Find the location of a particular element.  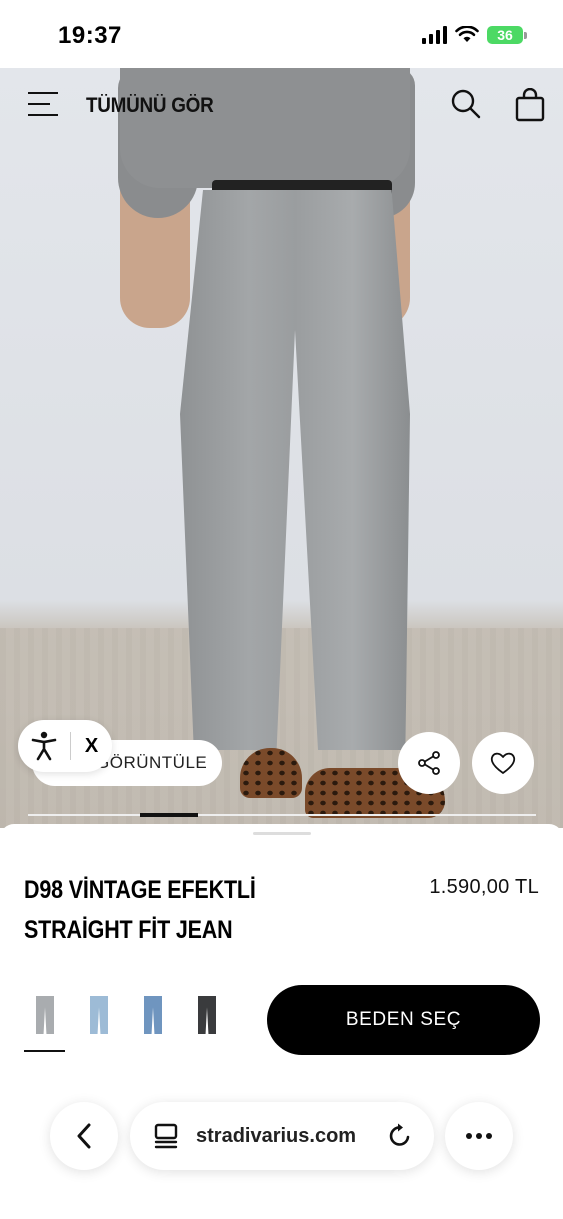

status-icons: 36 is located at coordinates (474, 35).